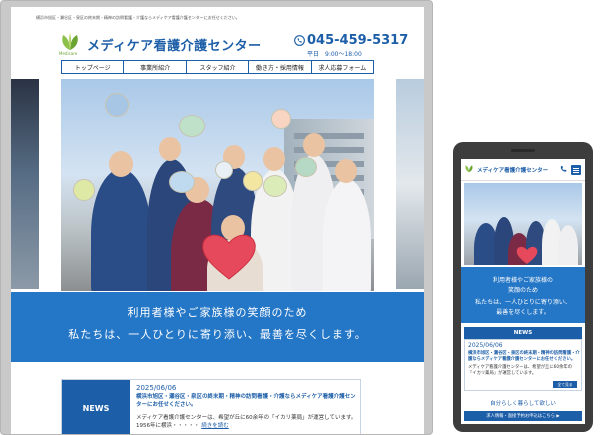 The image size is (600, 435). What do you see at coordinates (342, 67) in the screenshot?
I see `nav-item-apply: 求人応募フォーム` at bounding box center [342, 67].